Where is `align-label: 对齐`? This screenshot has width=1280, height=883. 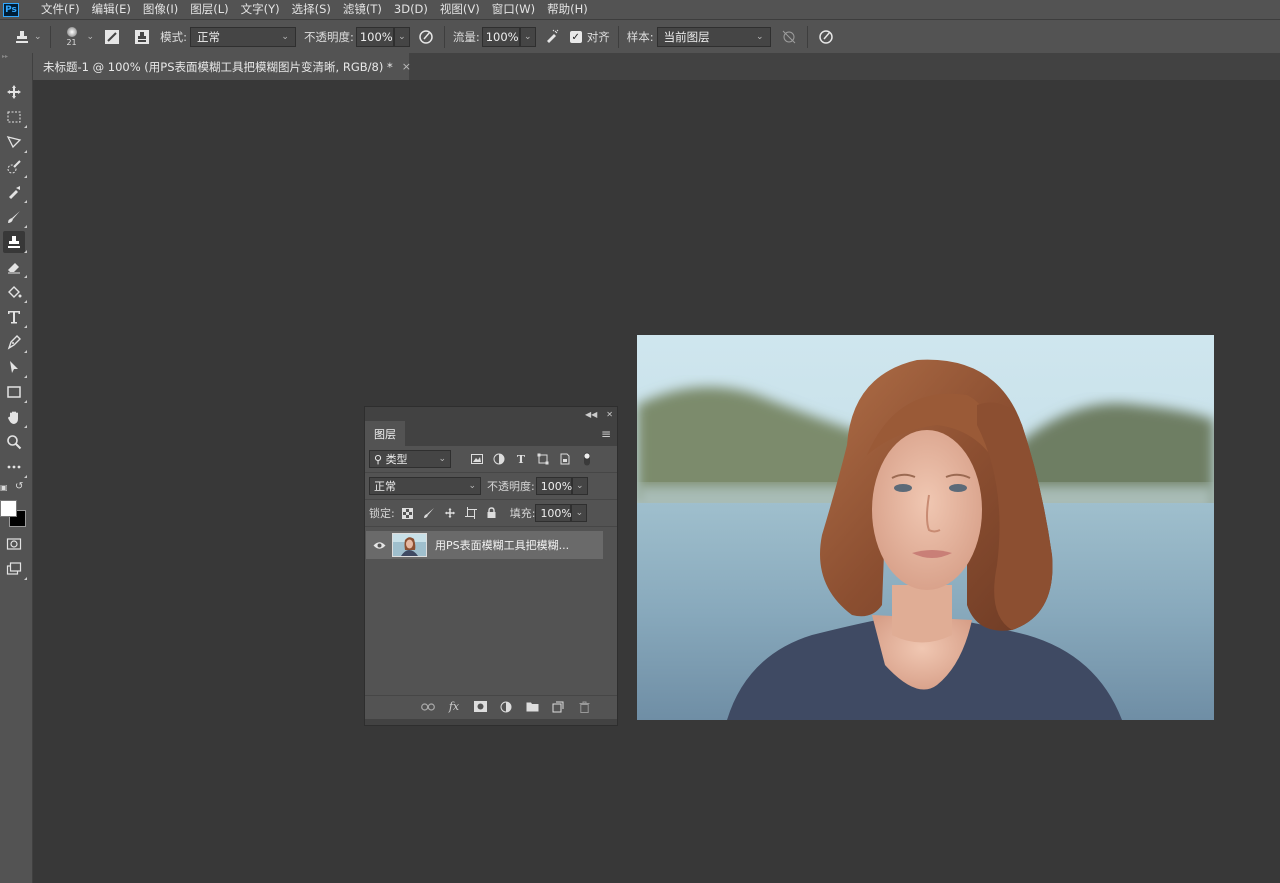 align-label: 对齐 is located at coordinates (598, 37).